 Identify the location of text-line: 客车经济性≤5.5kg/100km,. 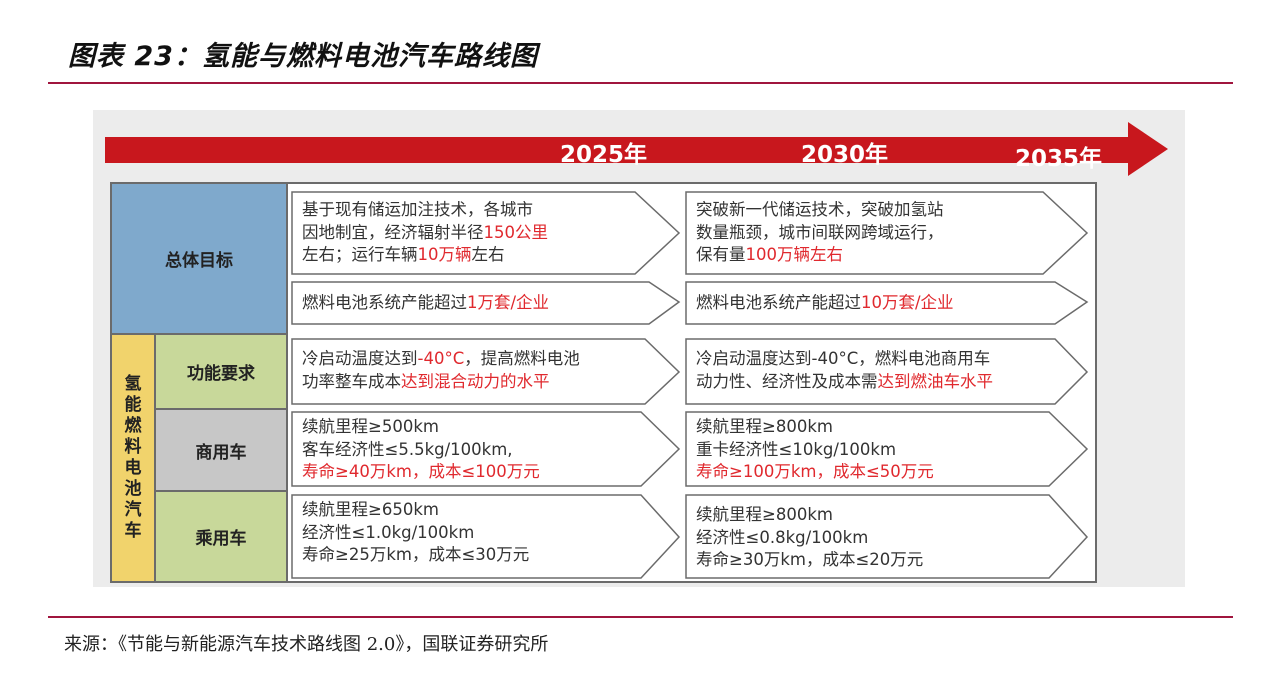
(407, 449).